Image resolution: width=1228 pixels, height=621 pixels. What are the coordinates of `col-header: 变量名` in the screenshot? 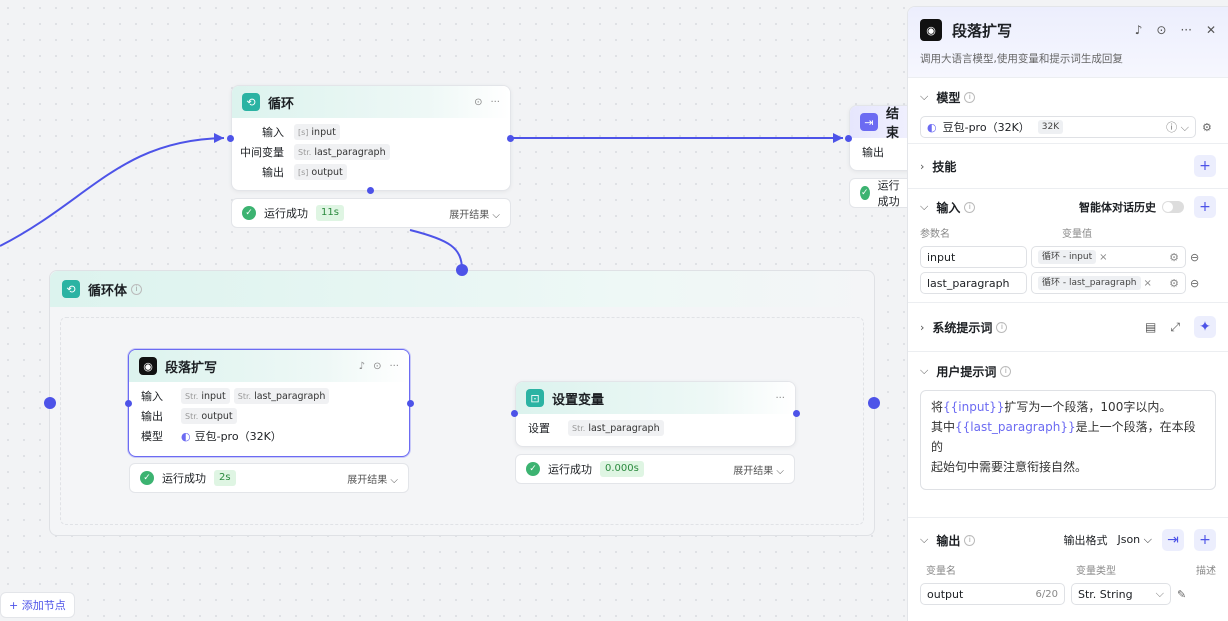 It's located at (941, 571).